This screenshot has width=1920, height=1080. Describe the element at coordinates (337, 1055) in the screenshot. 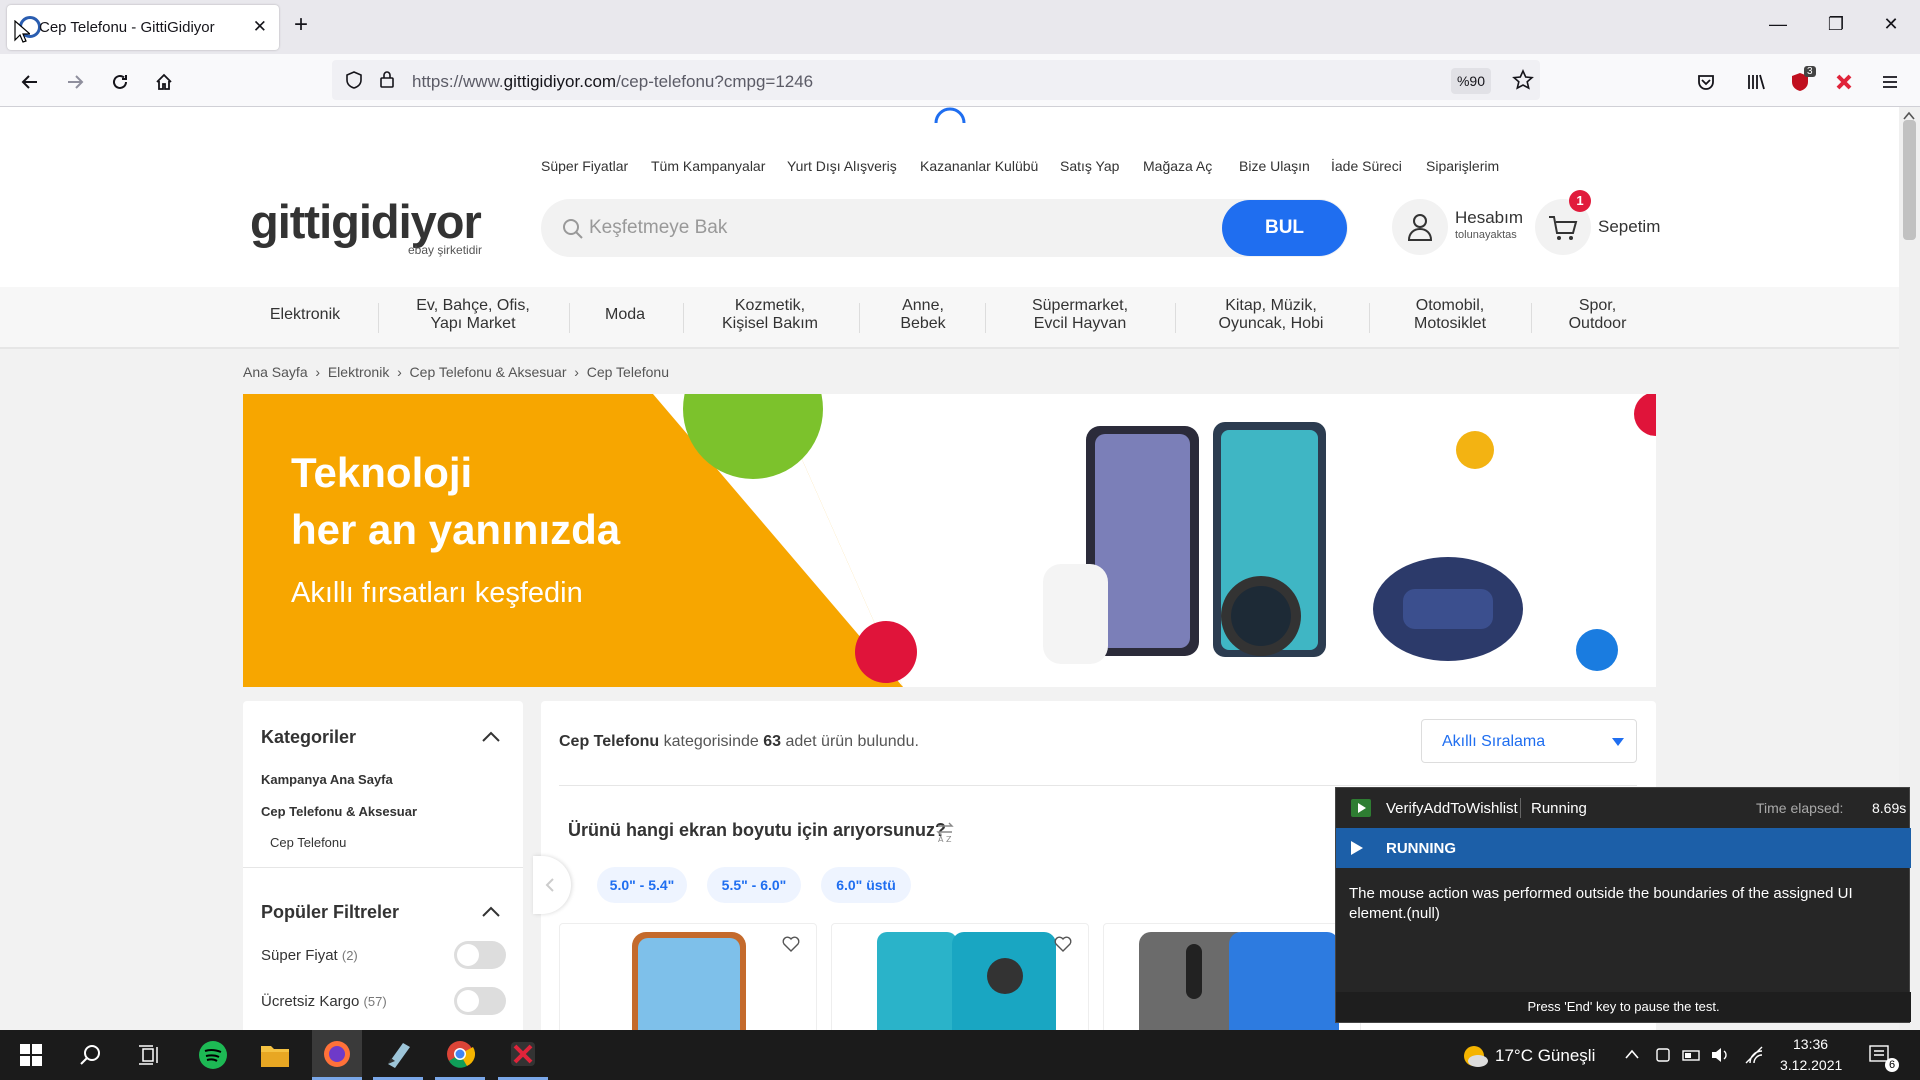

I see `firefox-app` at that location.